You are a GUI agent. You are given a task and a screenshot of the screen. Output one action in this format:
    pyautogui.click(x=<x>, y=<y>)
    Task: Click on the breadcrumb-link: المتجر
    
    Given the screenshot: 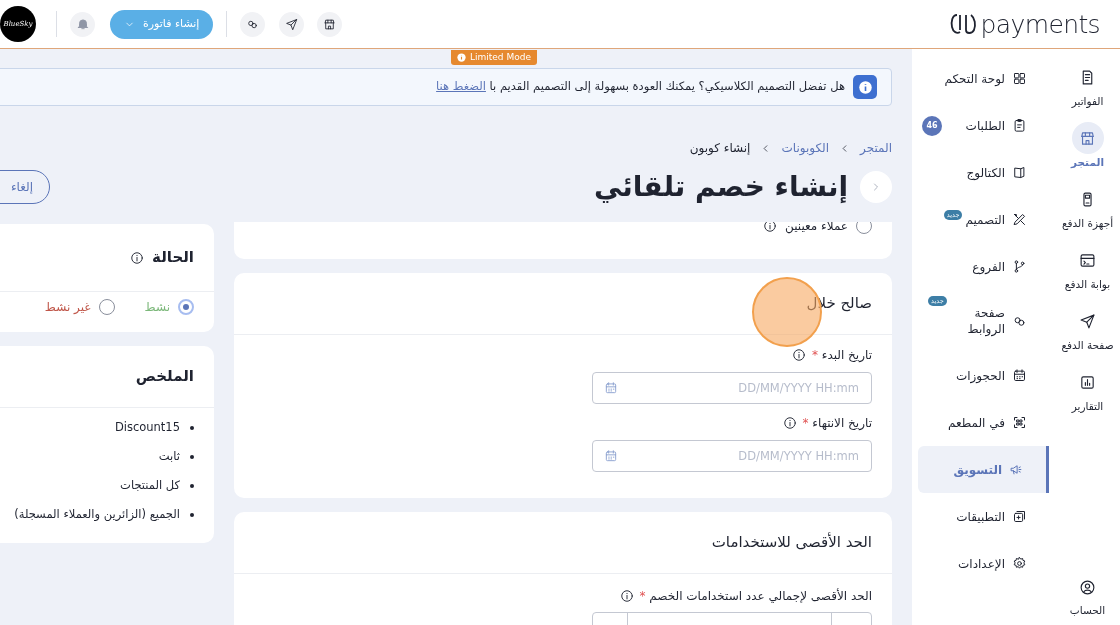 What is the action you would take?
    pyautogui.click(x=876, y=148)
    